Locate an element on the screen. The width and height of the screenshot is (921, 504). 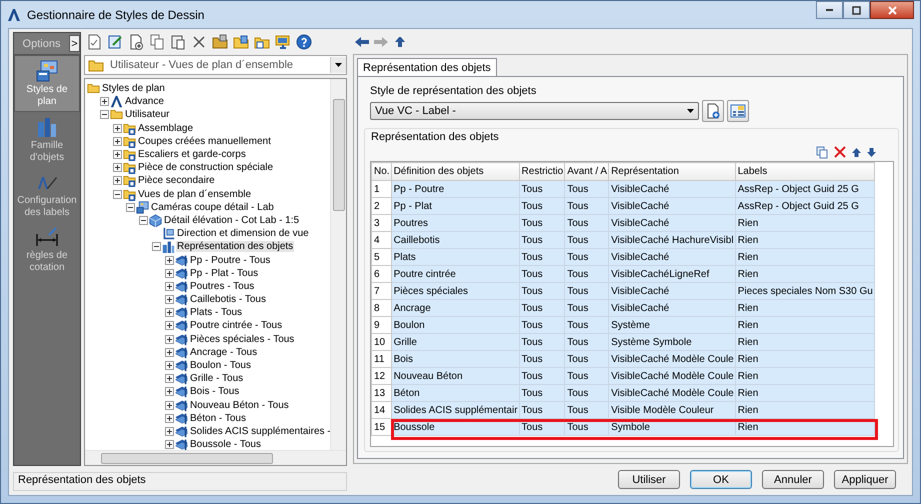
tree-item: Utilisateur is located at coordinates (147, 114).